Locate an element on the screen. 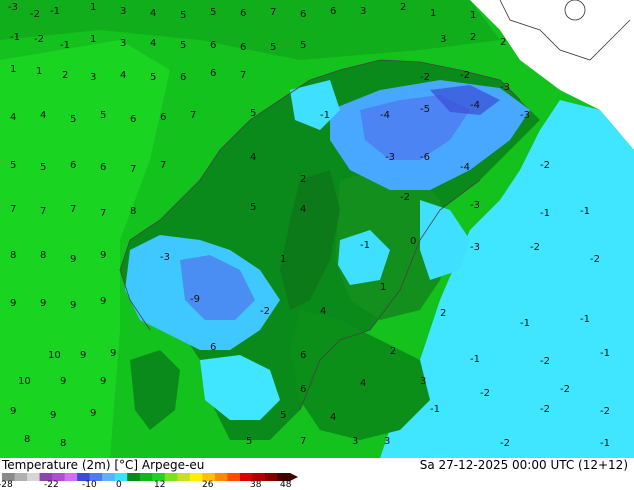  colorscale-tick-label: -10 is located at coordinates (89, 485).